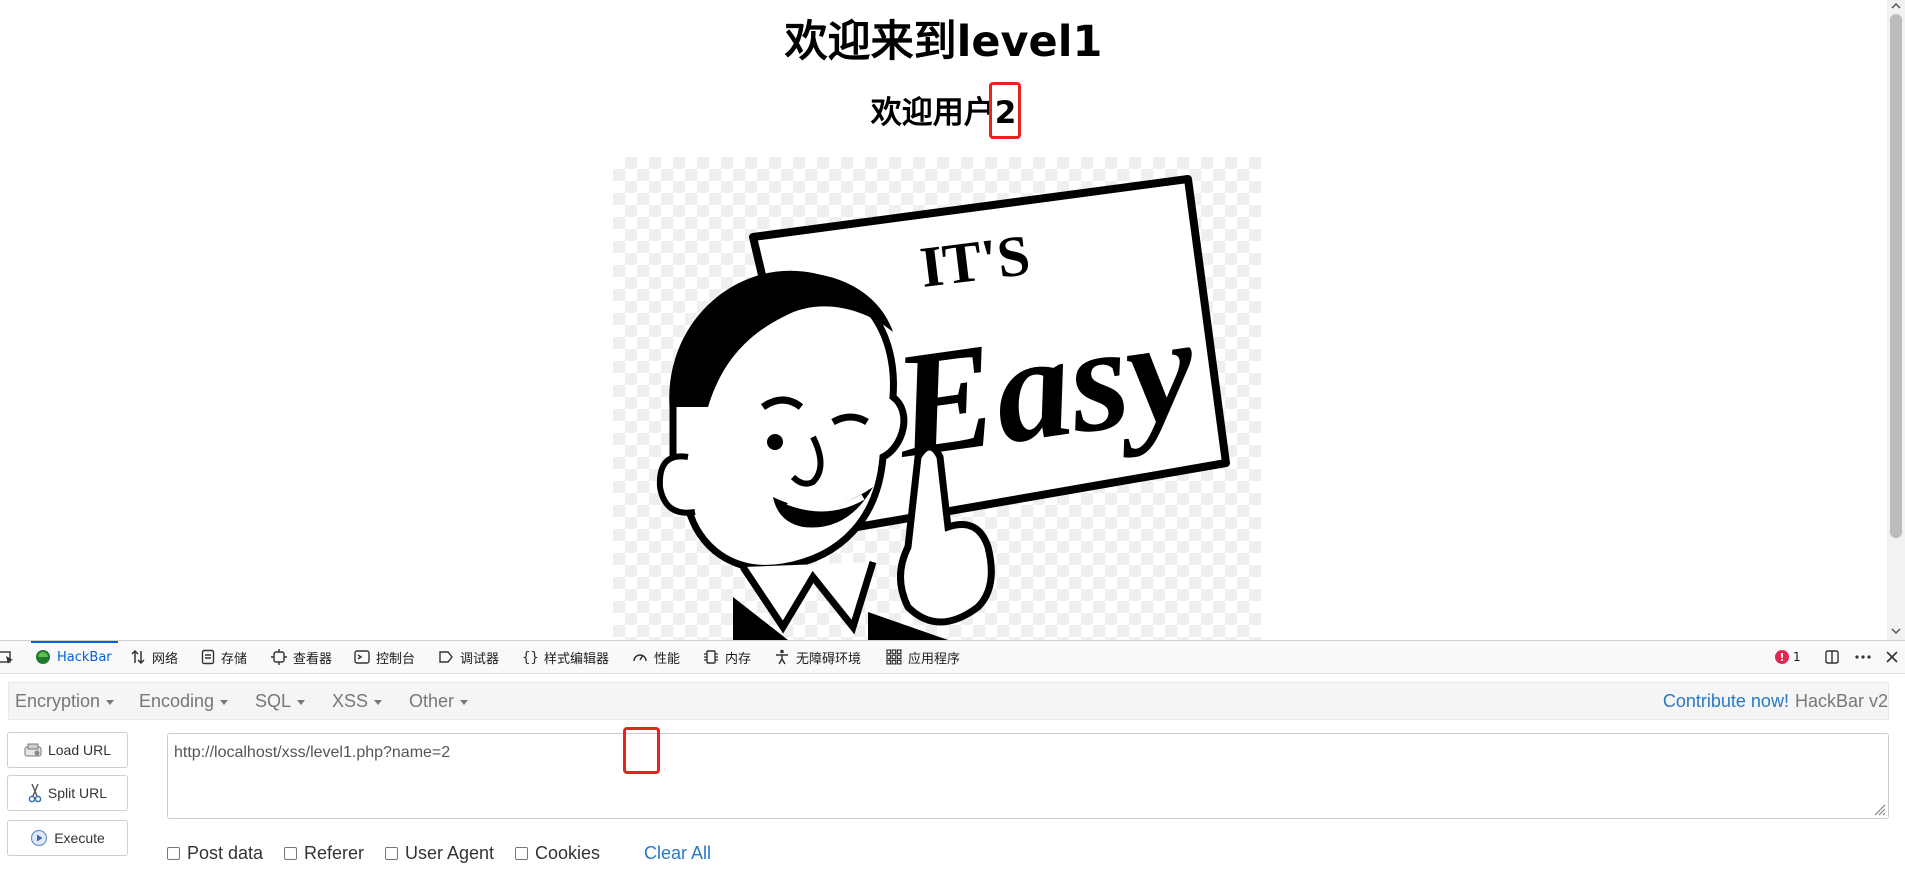  I want to click on vertical-scrollbar, so click(1896, 320).